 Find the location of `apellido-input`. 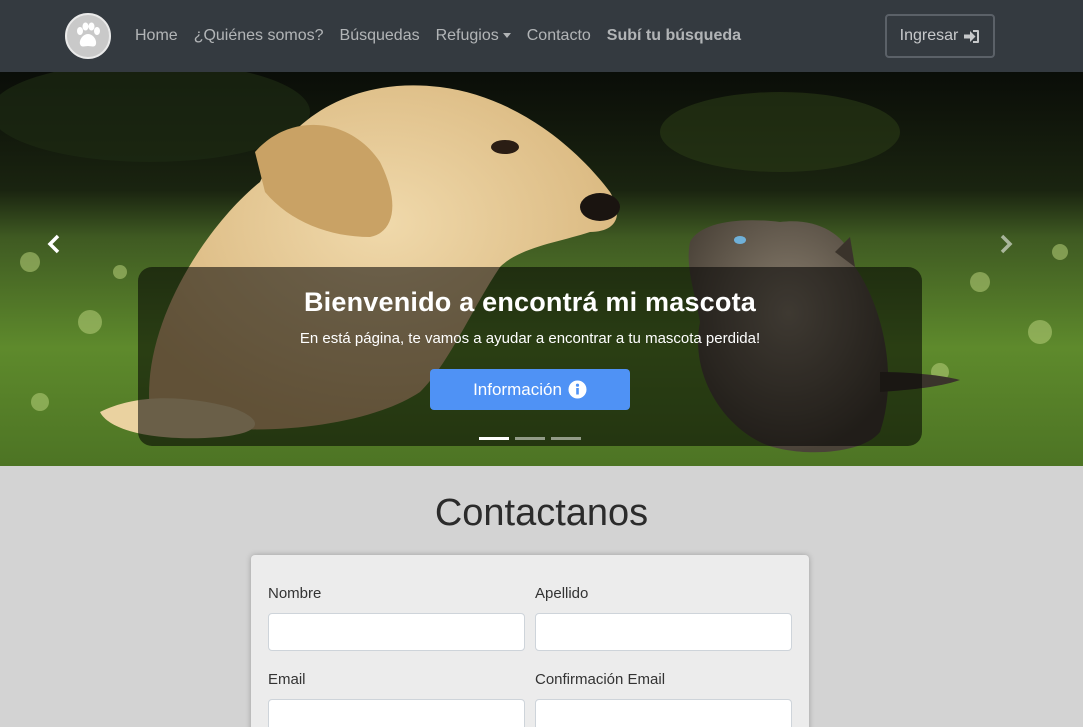

apellido-input is located at coordinates (663, 632).